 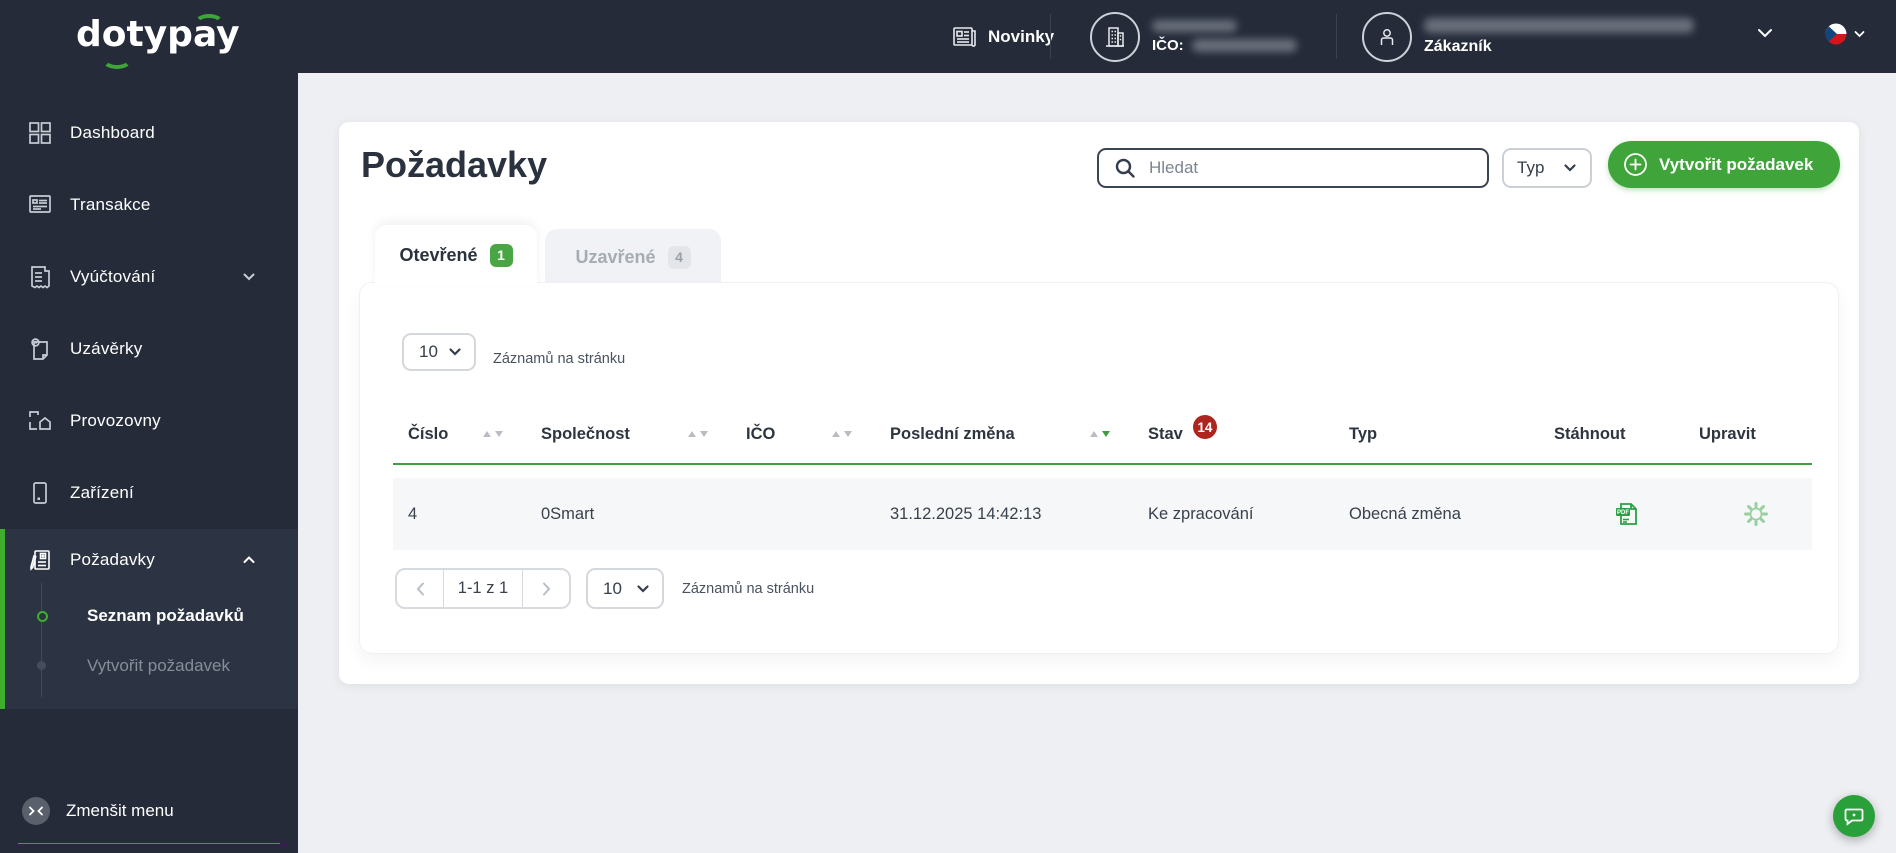 What do you see at coordinates (643, 434) in the screenshot?
I see `column-header-spolecnost: Společnost` at bounding box center [643, 434].